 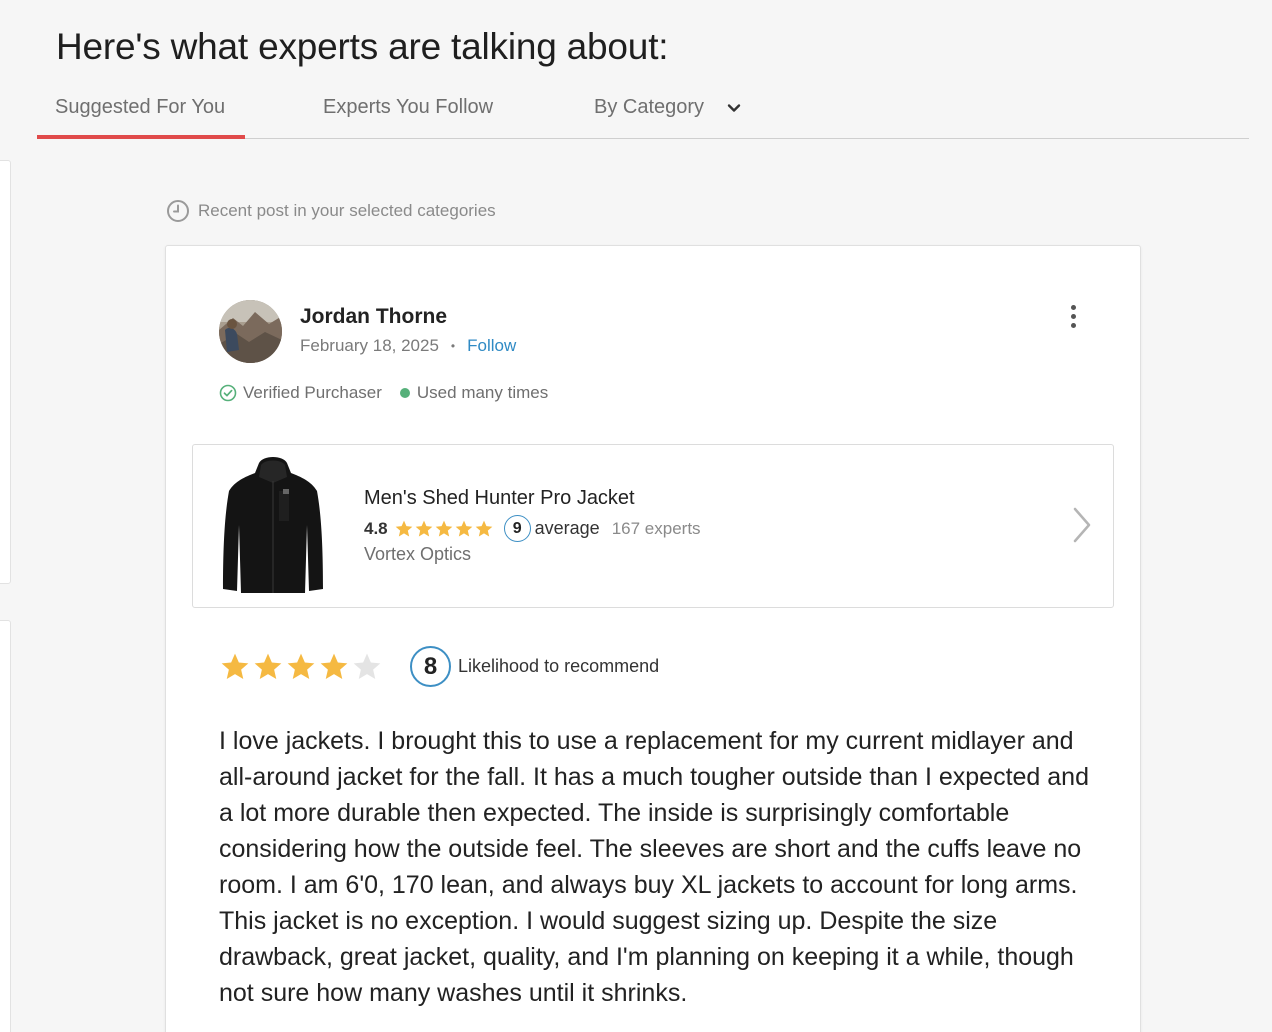 I want to click on expert-score-badge: 9, so click(x=517, y=528).